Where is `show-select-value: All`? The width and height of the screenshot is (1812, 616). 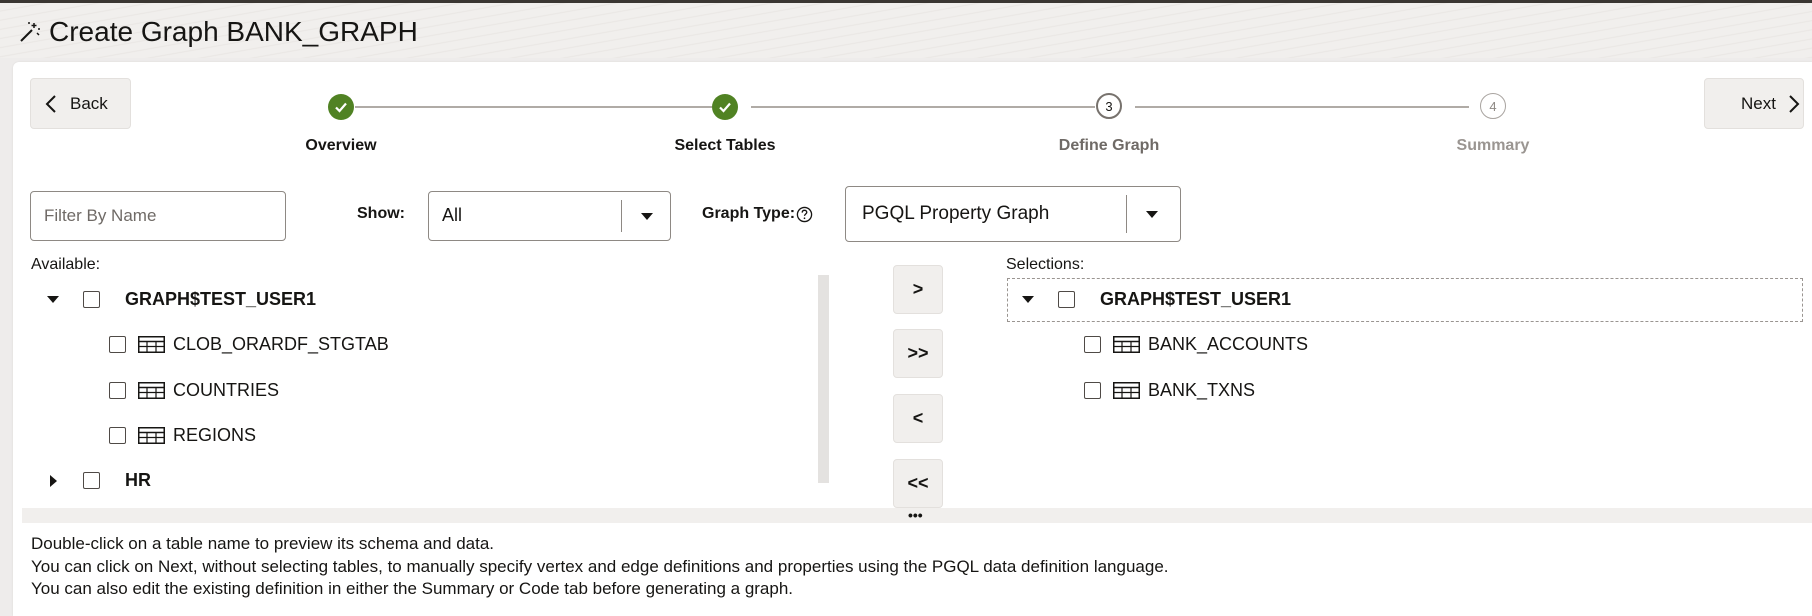
show-select-value: All is located at coordinates (452, 215).